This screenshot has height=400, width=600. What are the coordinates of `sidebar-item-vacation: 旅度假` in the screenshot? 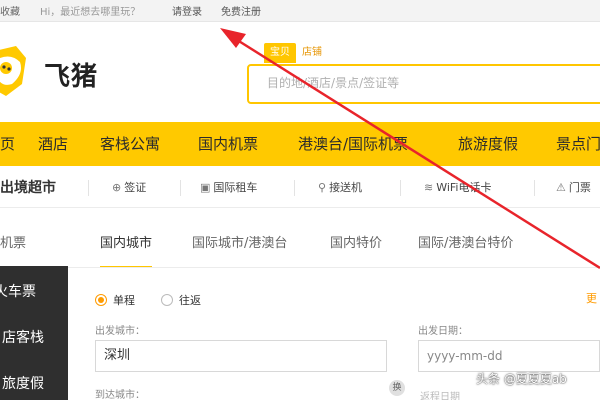 It's located at (36, 381).